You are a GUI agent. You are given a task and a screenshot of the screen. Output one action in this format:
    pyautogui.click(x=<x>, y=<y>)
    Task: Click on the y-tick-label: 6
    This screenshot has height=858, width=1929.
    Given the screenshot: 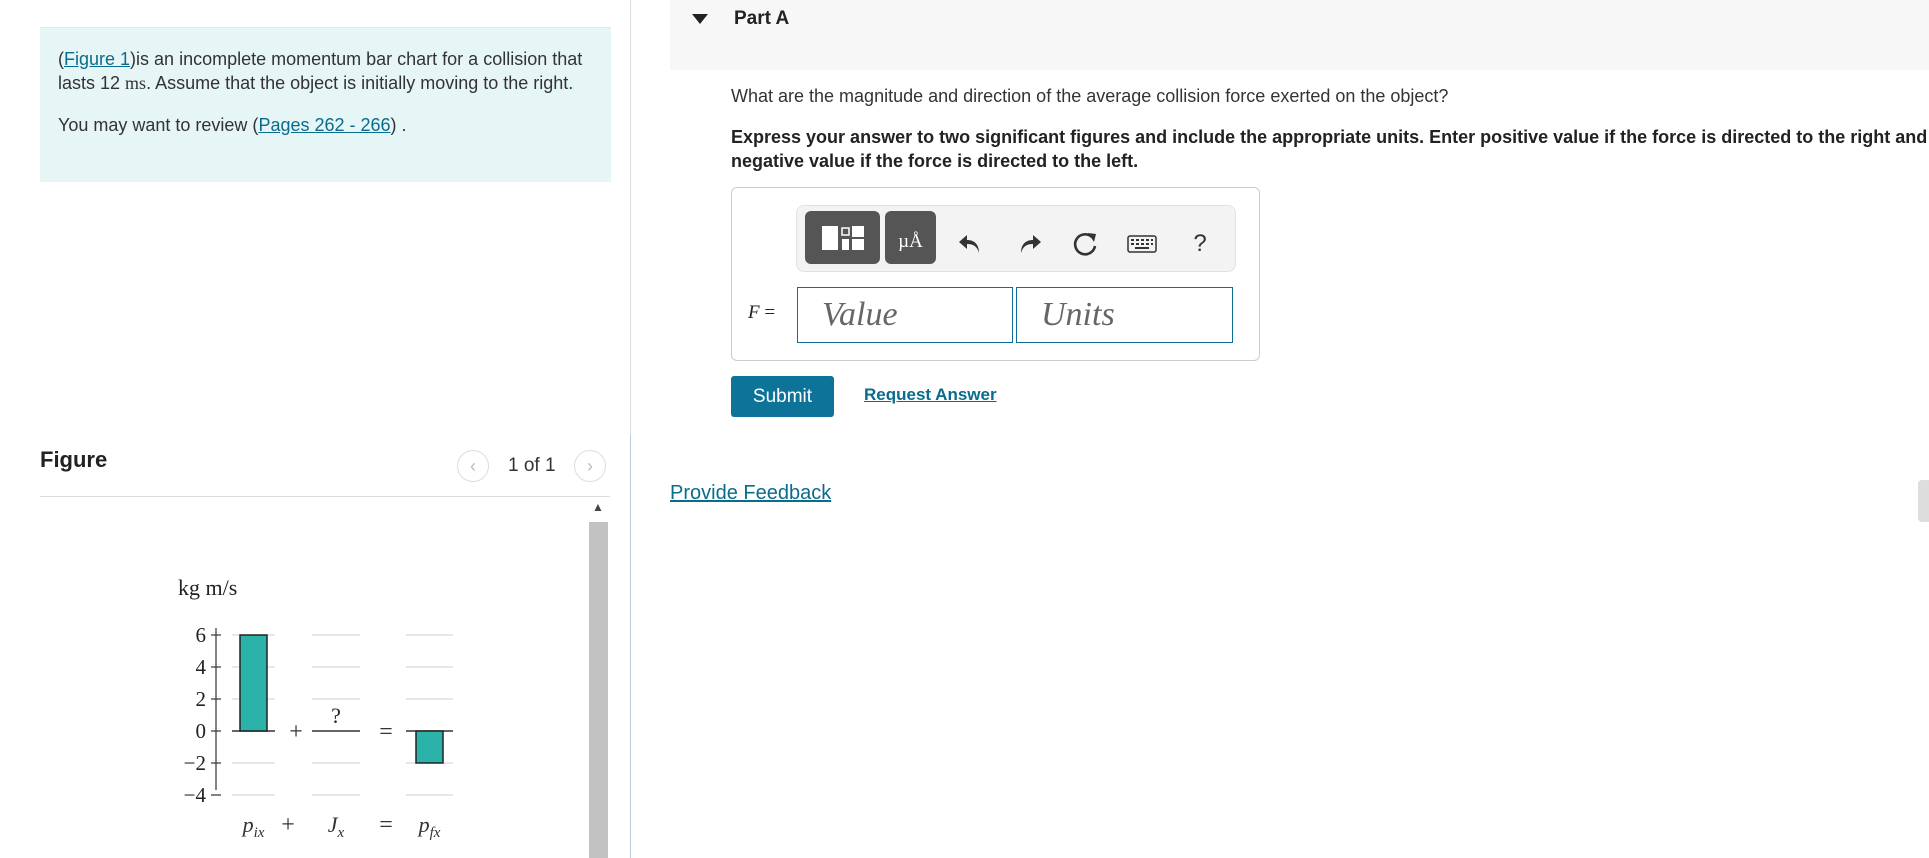 What is the action you would take?
    pyautogui.click(x=201, y=635)
    